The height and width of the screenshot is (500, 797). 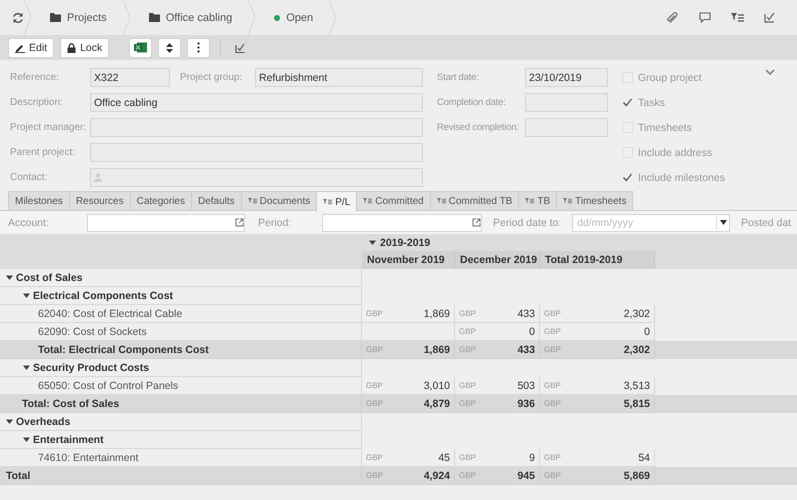 What do you see at coordinates (665, 128) in the screenshot?
I see `checkbox-label: Timesheets` at bounding box center [665, 128].